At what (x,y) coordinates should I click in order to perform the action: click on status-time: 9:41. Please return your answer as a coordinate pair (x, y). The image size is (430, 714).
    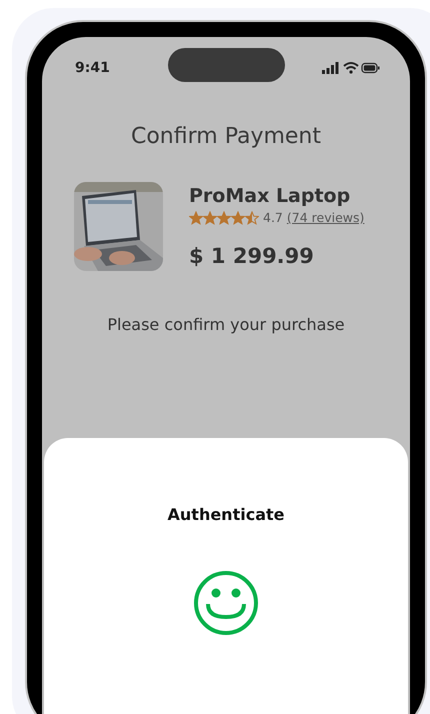
    Looking at the image, I should click on (92, 68).